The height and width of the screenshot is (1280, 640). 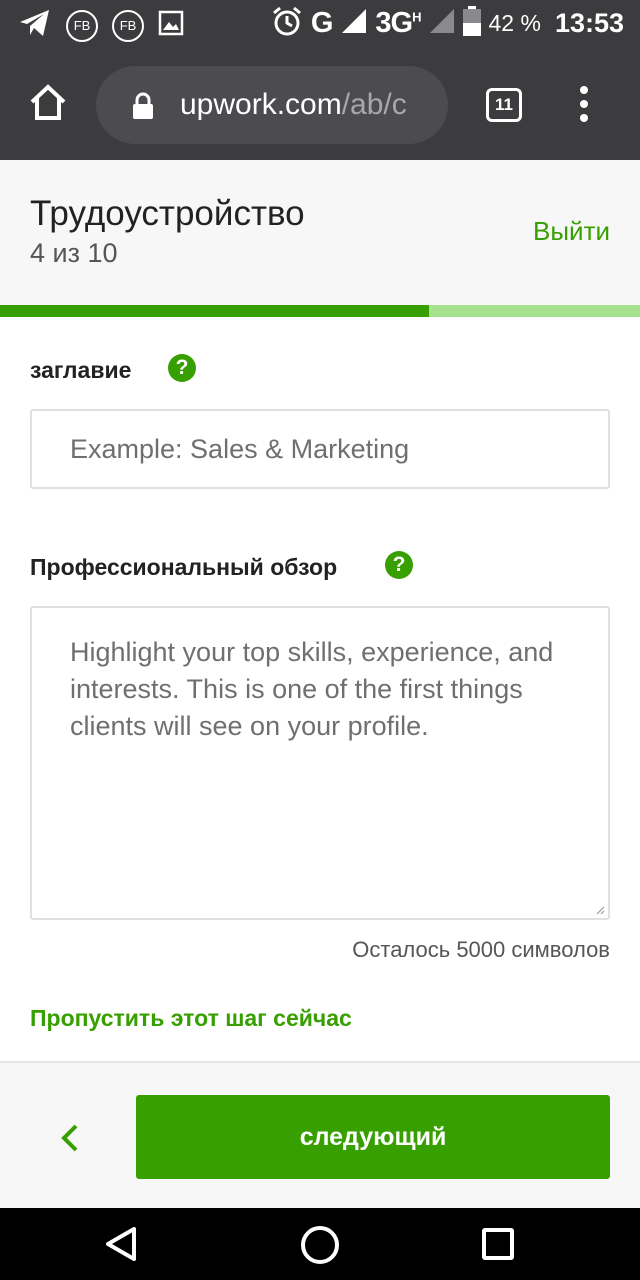 What do you see at coordinates (498, 1244) in the screenshot?
I see `nav-recents-button` at bounding box center [498, 1244].